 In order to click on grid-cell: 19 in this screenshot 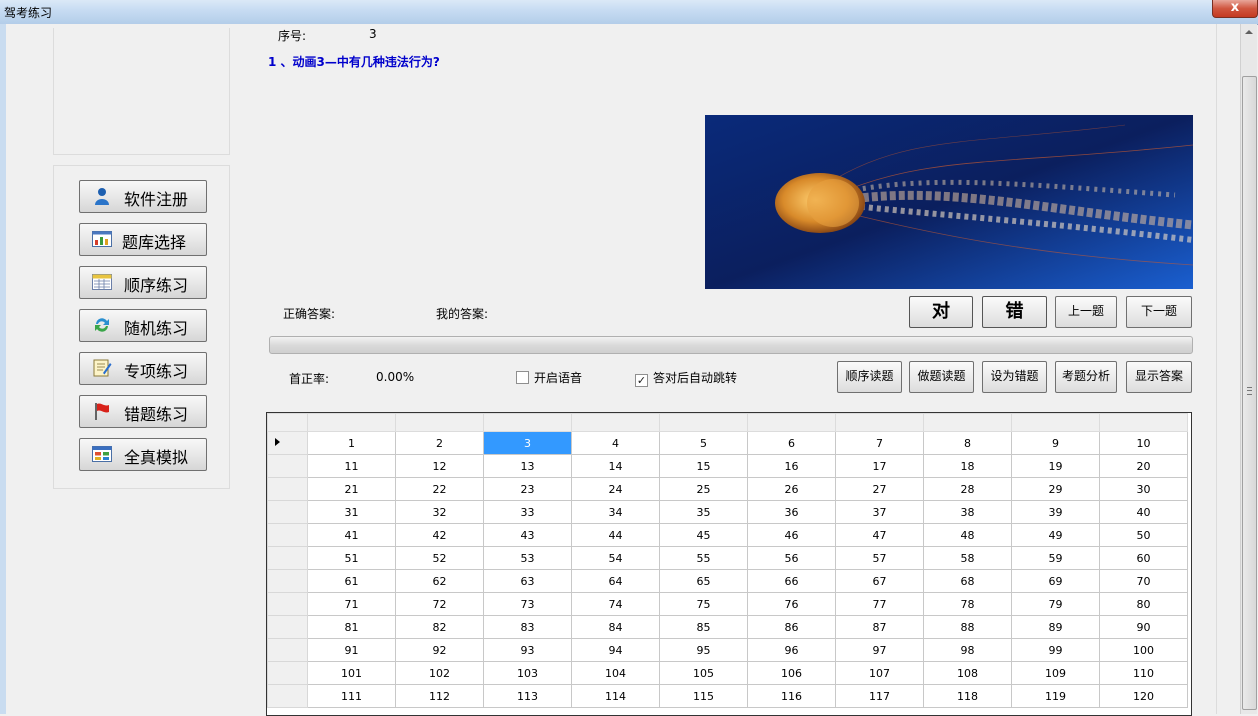, I will do `click(1055, 466)`.